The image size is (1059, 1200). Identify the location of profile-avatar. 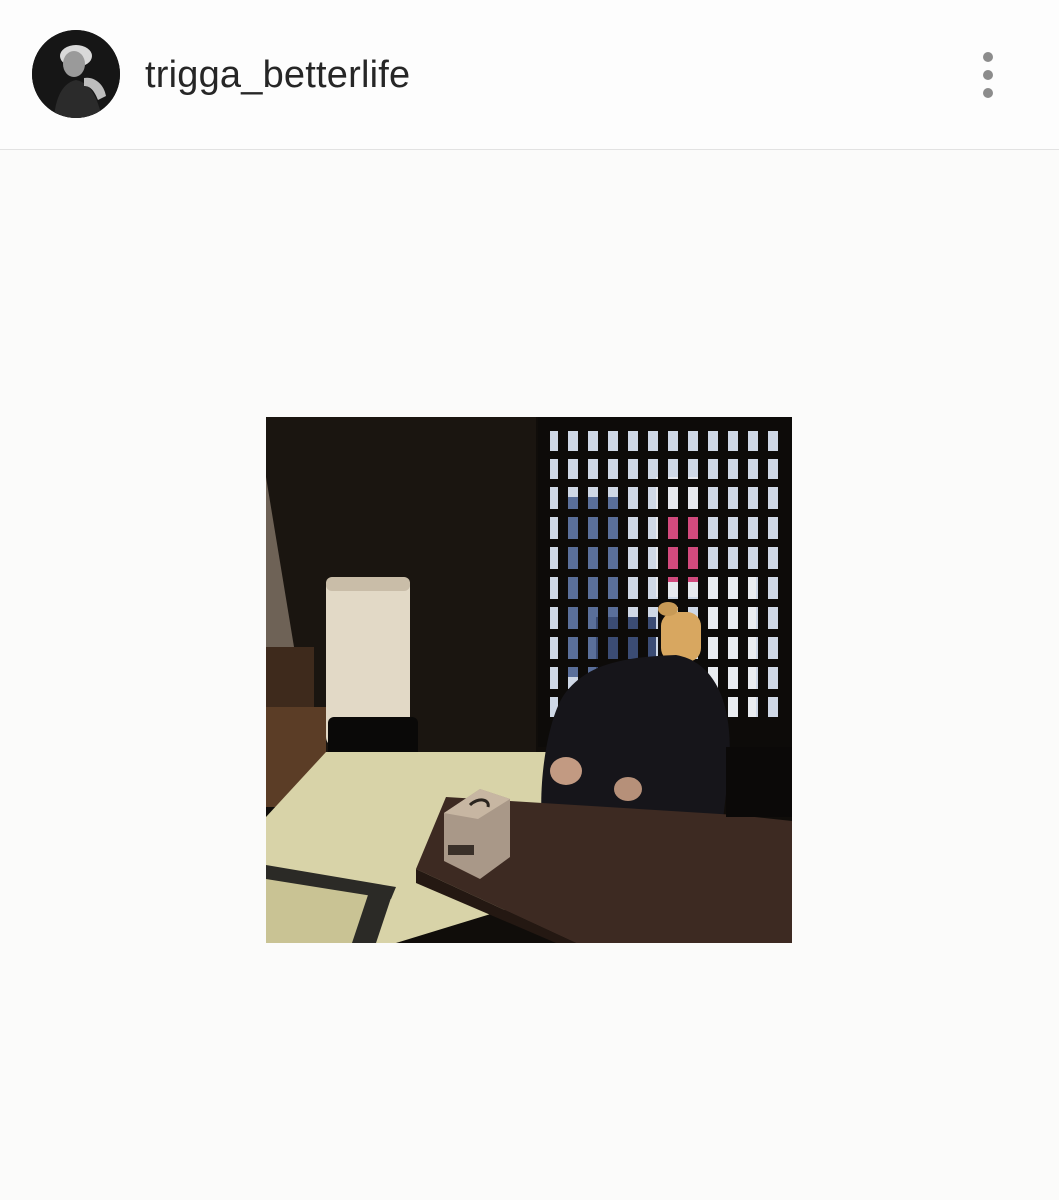
(76, 74).